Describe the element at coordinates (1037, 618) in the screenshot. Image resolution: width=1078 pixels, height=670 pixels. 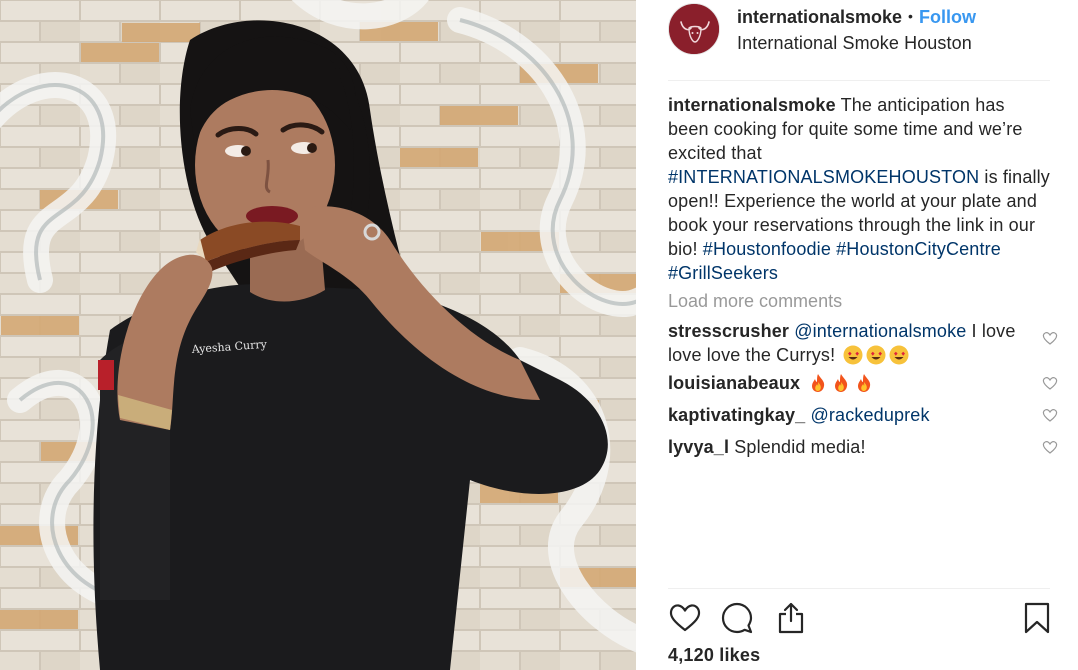
I see `save-bookmark-icon` at that location.